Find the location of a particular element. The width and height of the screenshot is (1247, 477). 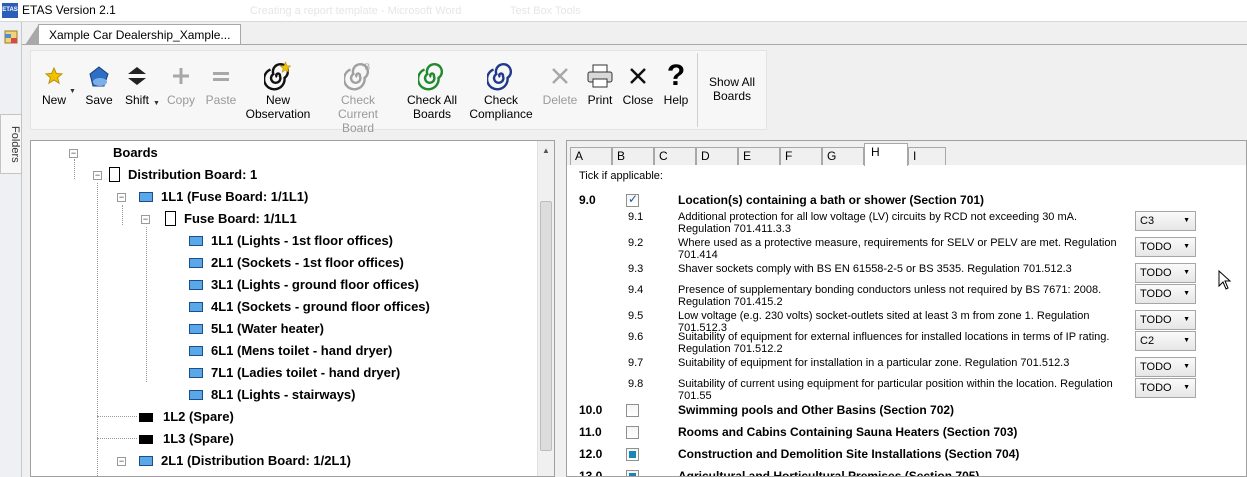

check-compliance-button: Check Compliance is located at coordinates (501, 89).